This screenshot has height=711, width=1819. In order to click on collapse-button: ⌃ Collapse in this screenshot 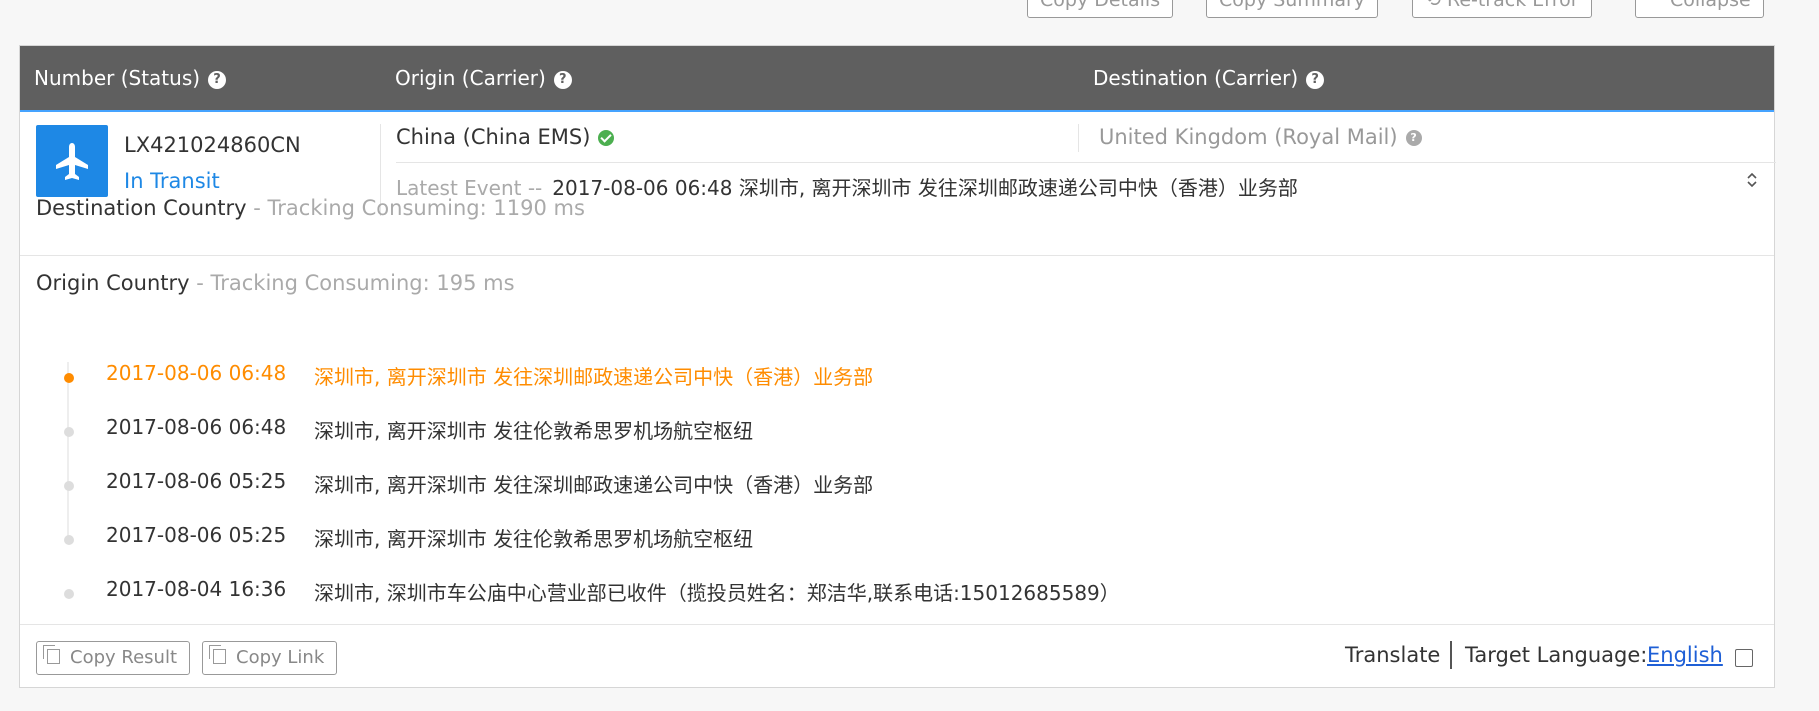, I will do `click(1699, 9)`.